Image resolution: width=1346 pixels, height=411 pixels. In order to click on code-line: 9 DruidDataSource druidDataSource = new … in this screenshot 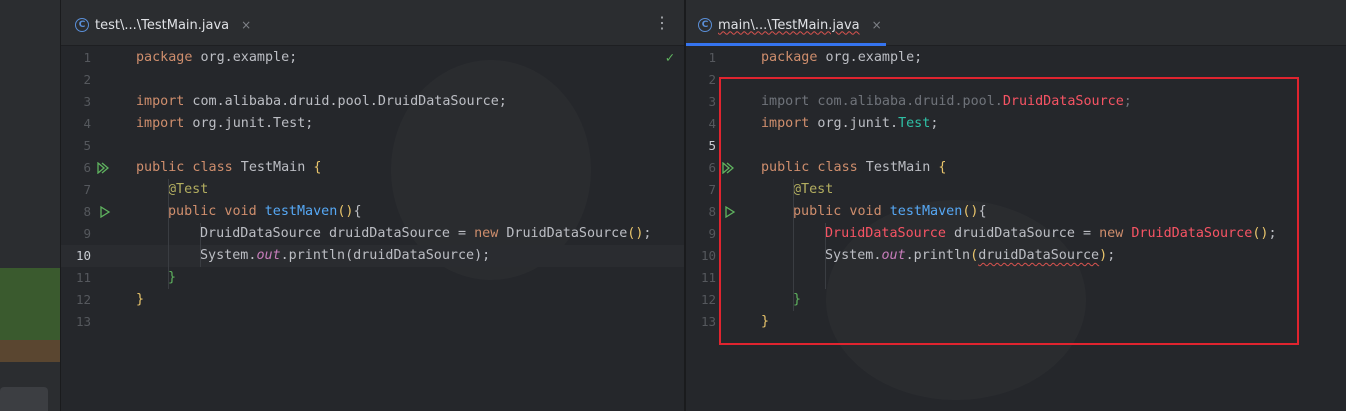, I will do `click(372, 234)`.